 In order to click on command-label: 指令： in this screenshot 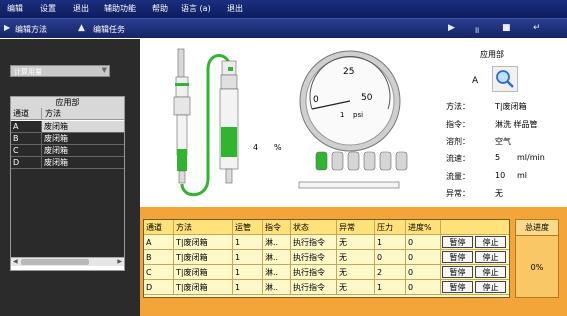, I will do `click(458, 124)`.